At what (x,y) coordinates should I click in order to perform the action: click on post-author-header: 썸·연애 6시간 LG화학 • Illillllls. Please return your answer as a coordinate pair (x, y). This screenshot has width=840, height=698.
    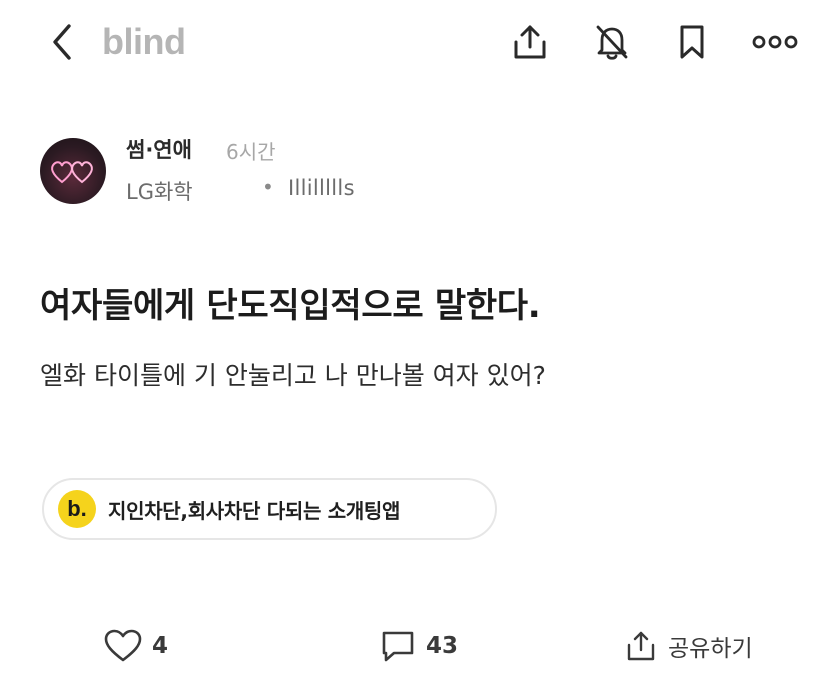
    Looking at the image, I should click on (420, 174).